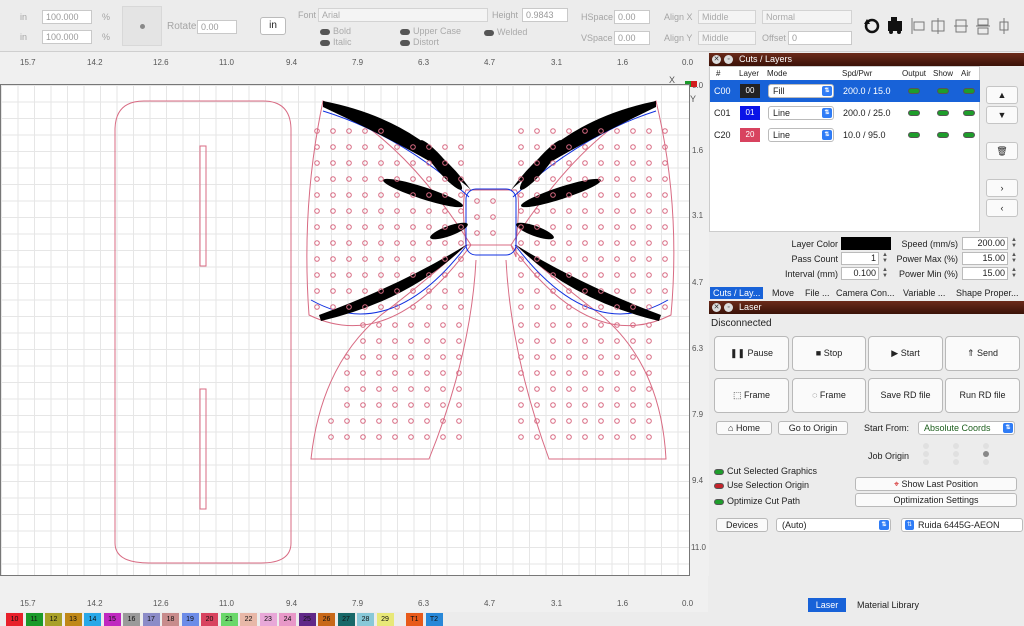 This screenshot has width=1024, height=626. What do you see at coordinates (403, 15) in the screenshot?
I see `font-select: Arial` at bounding box center [403, 15].